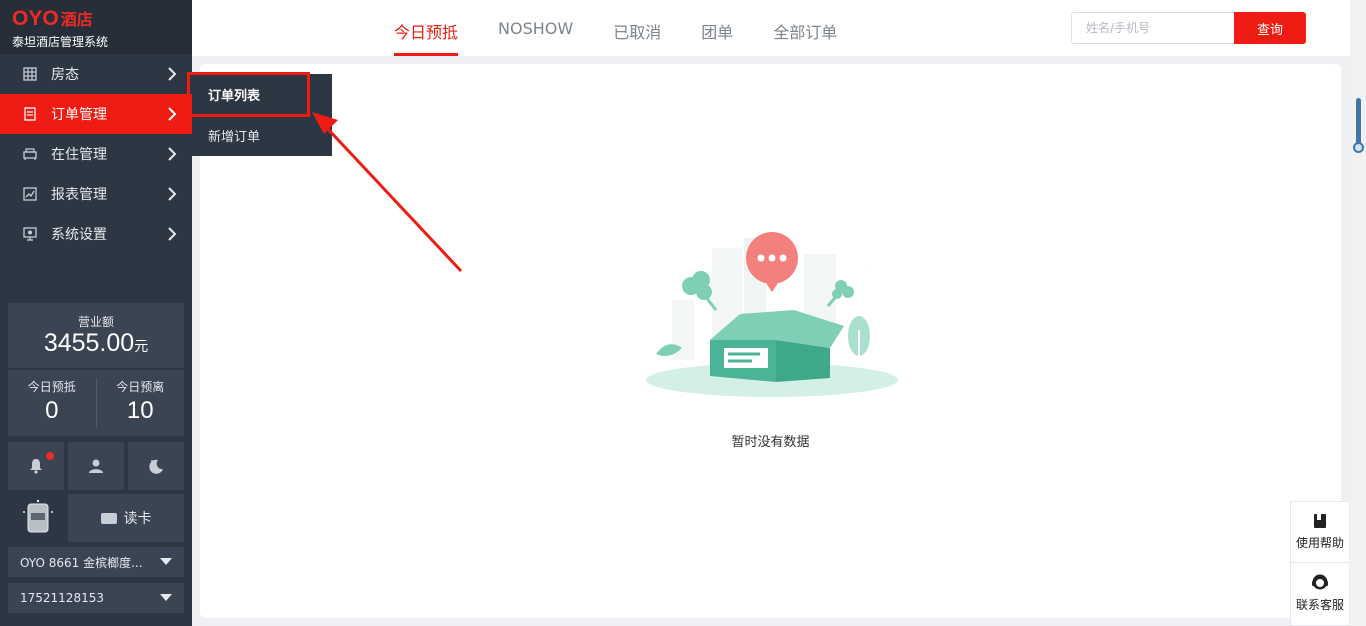 The width and height of the screenshot is (1366, 626). I want to click on annotation-highlight-box, so click(248, 94).